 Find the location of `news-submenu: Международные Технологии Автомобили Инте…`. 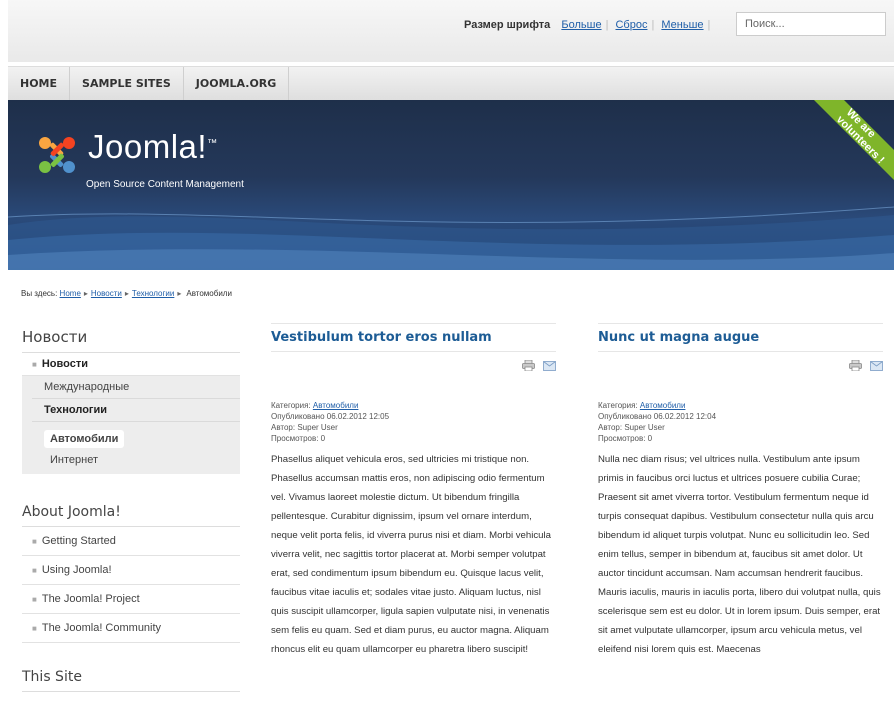

news-submenu: Международные Технологии Автомобили Инте… is located at coordinates (131, 425).